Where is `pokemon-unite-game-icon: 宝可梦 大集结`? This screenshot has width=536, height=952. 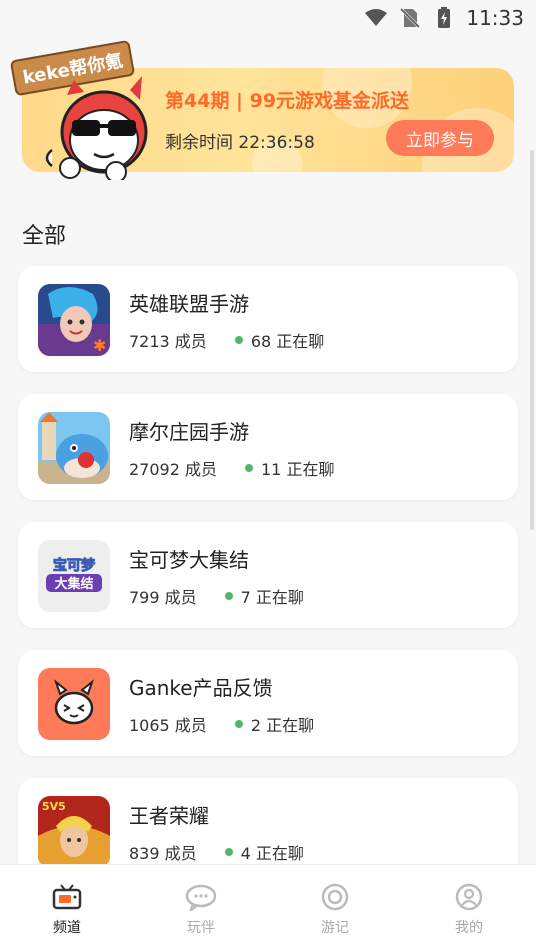 pokemon-unite-game-icon: 宝可梦 大集结 is located at coordinates (74, 576).